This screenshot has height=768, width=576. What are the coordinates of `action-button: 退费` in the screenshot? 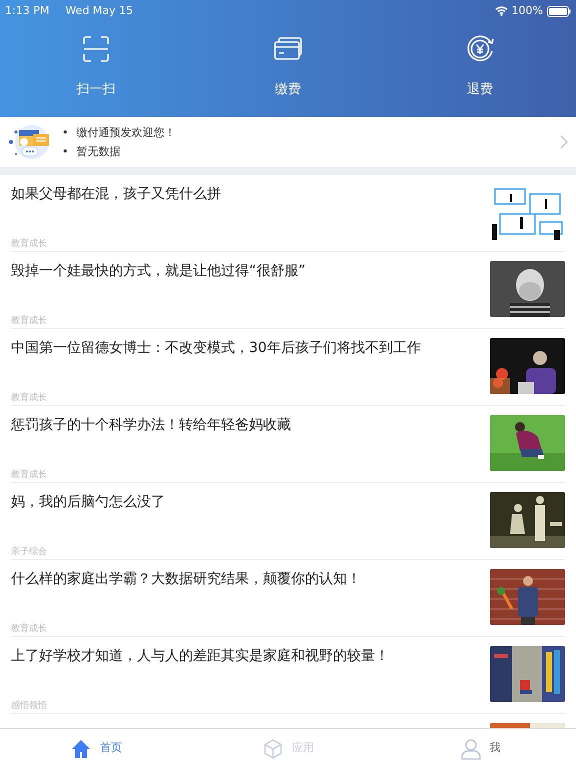 It's located at (480, 67).